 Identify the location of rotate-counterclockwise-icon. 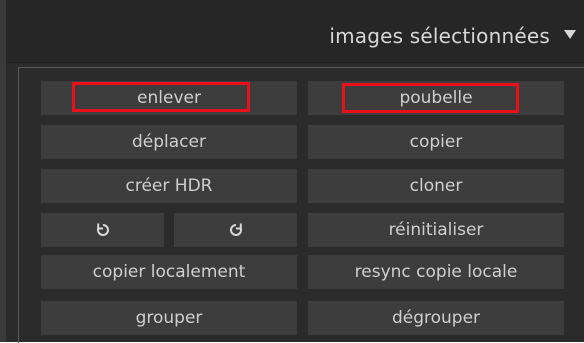
(102, 229).